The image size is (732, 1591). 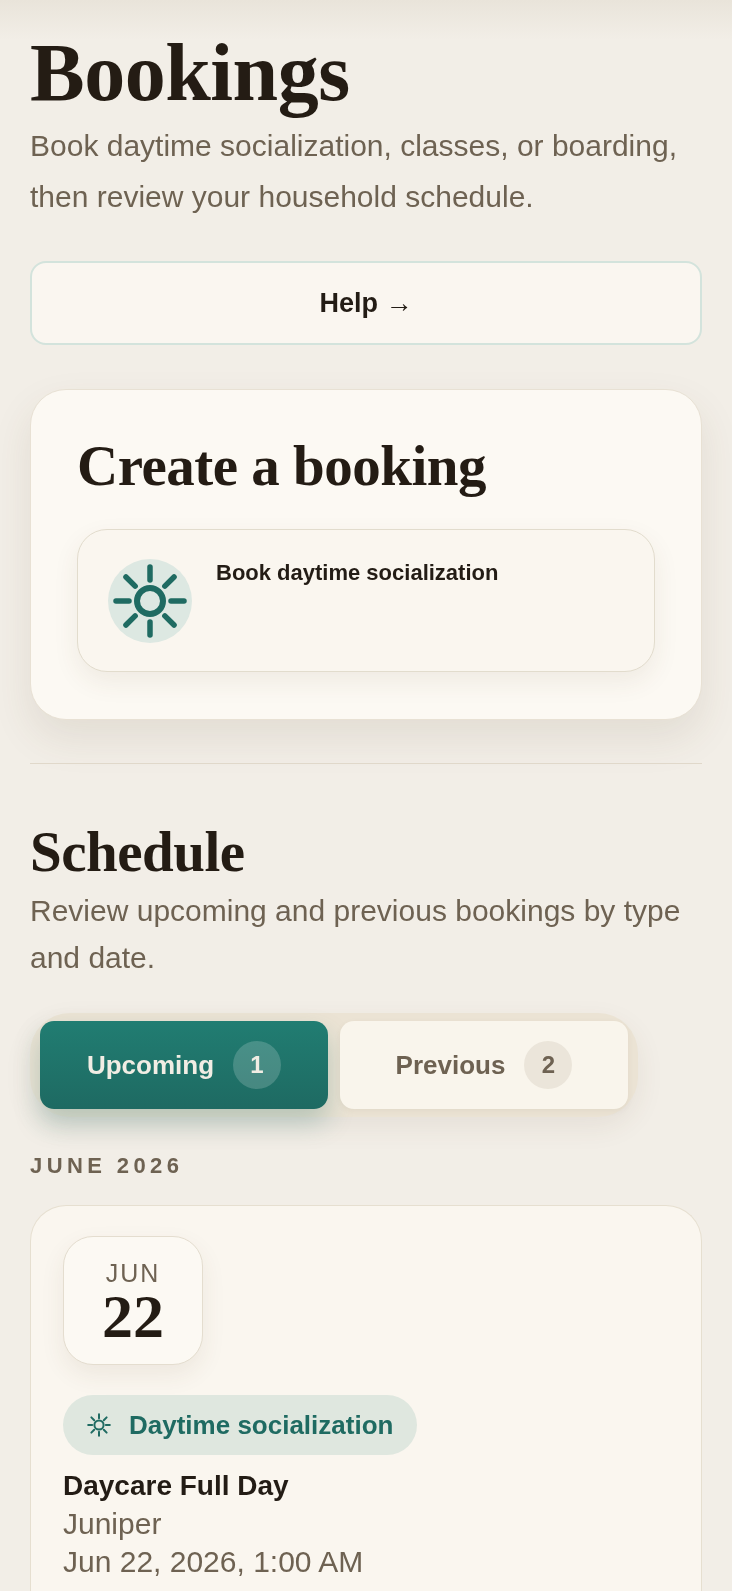 What do you see at coordinates (281, 466) in the screenshot?
I see `create-booking-title: Create a booking` at bounding box center [281, 466].